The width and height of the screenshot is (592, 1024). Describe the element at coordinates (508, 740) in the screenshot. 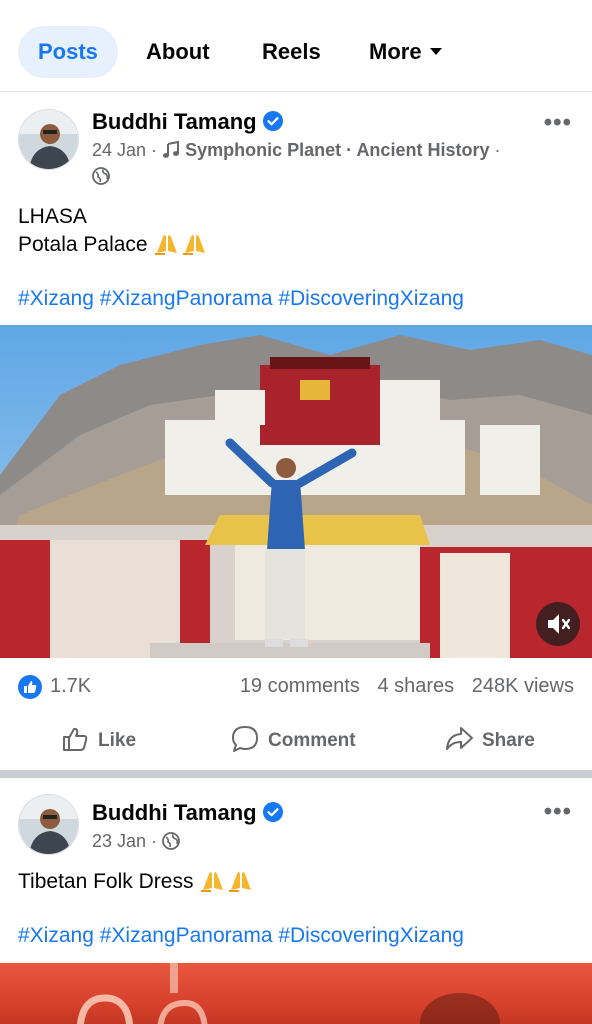

I see `share-label: Share` at that location.